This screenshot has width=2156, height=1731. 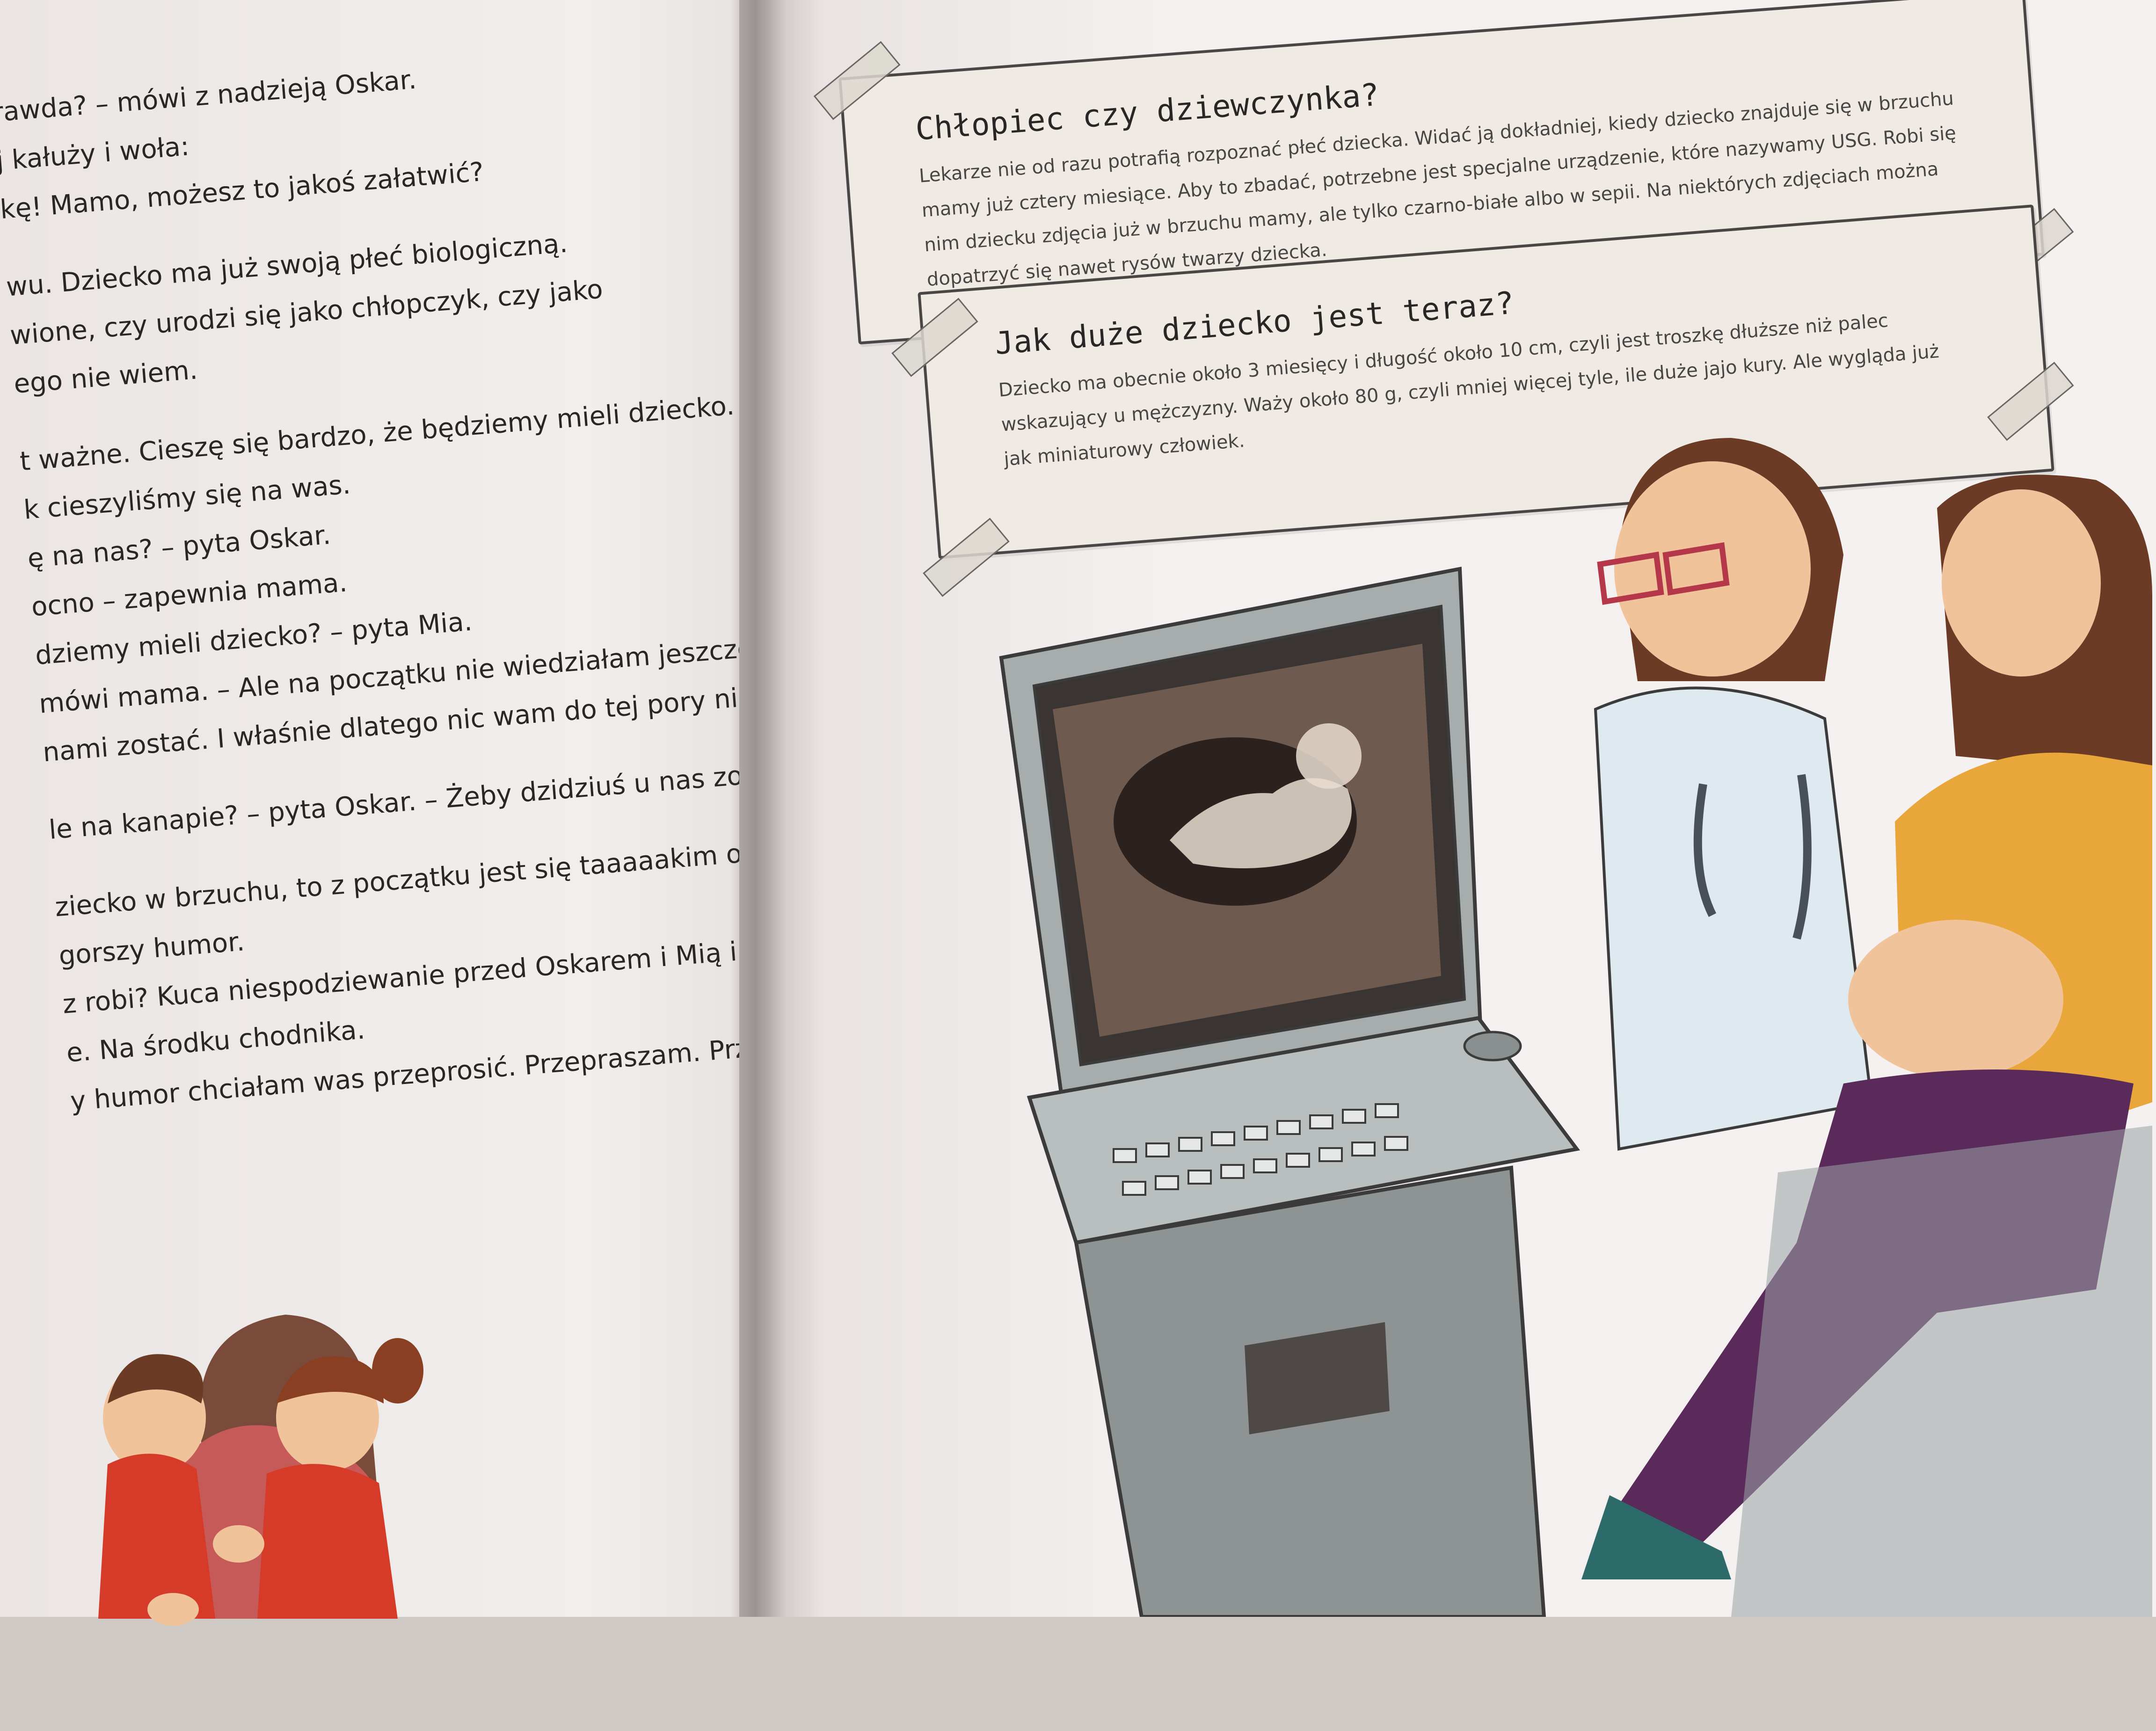 What do you see at coordinates (758, 808) in the screenshot?
I see `book-gutter-shadow` at bounding box center [758, 808].